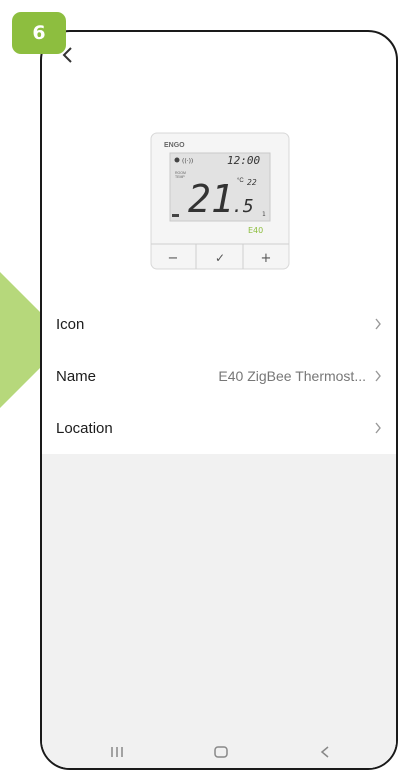 The height and width of the screenshot is (770, 403). Describe the element at coordinates (39, 33) in the screenshot. I see `step-badge: 6` at that location.